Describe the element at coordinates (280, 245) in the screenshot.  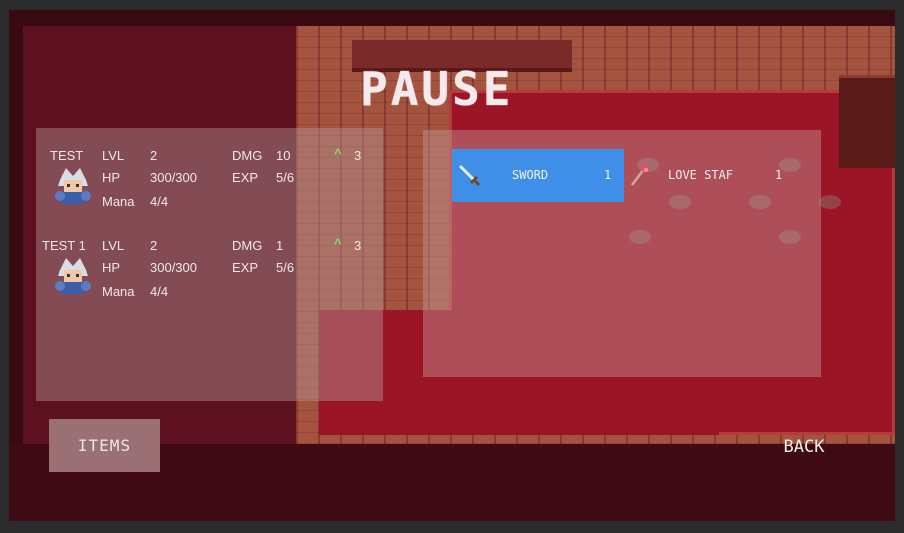
I see `dmg-value: 1` at that location.